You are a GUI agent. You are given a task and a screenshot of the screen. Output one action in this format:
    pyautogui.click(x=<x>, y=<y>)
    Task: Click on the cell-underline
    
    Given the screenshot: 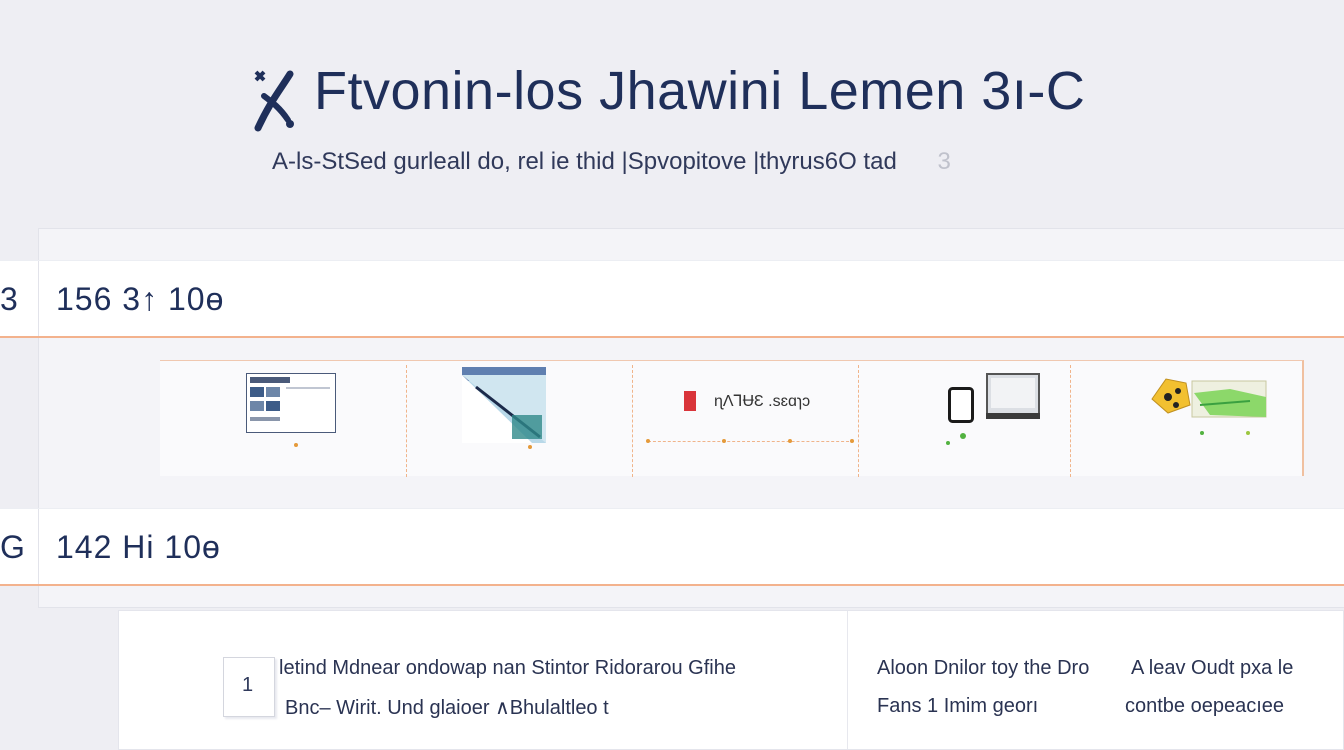 What is the action you would take?
    pyautogui.click(x=751, y=441)
    